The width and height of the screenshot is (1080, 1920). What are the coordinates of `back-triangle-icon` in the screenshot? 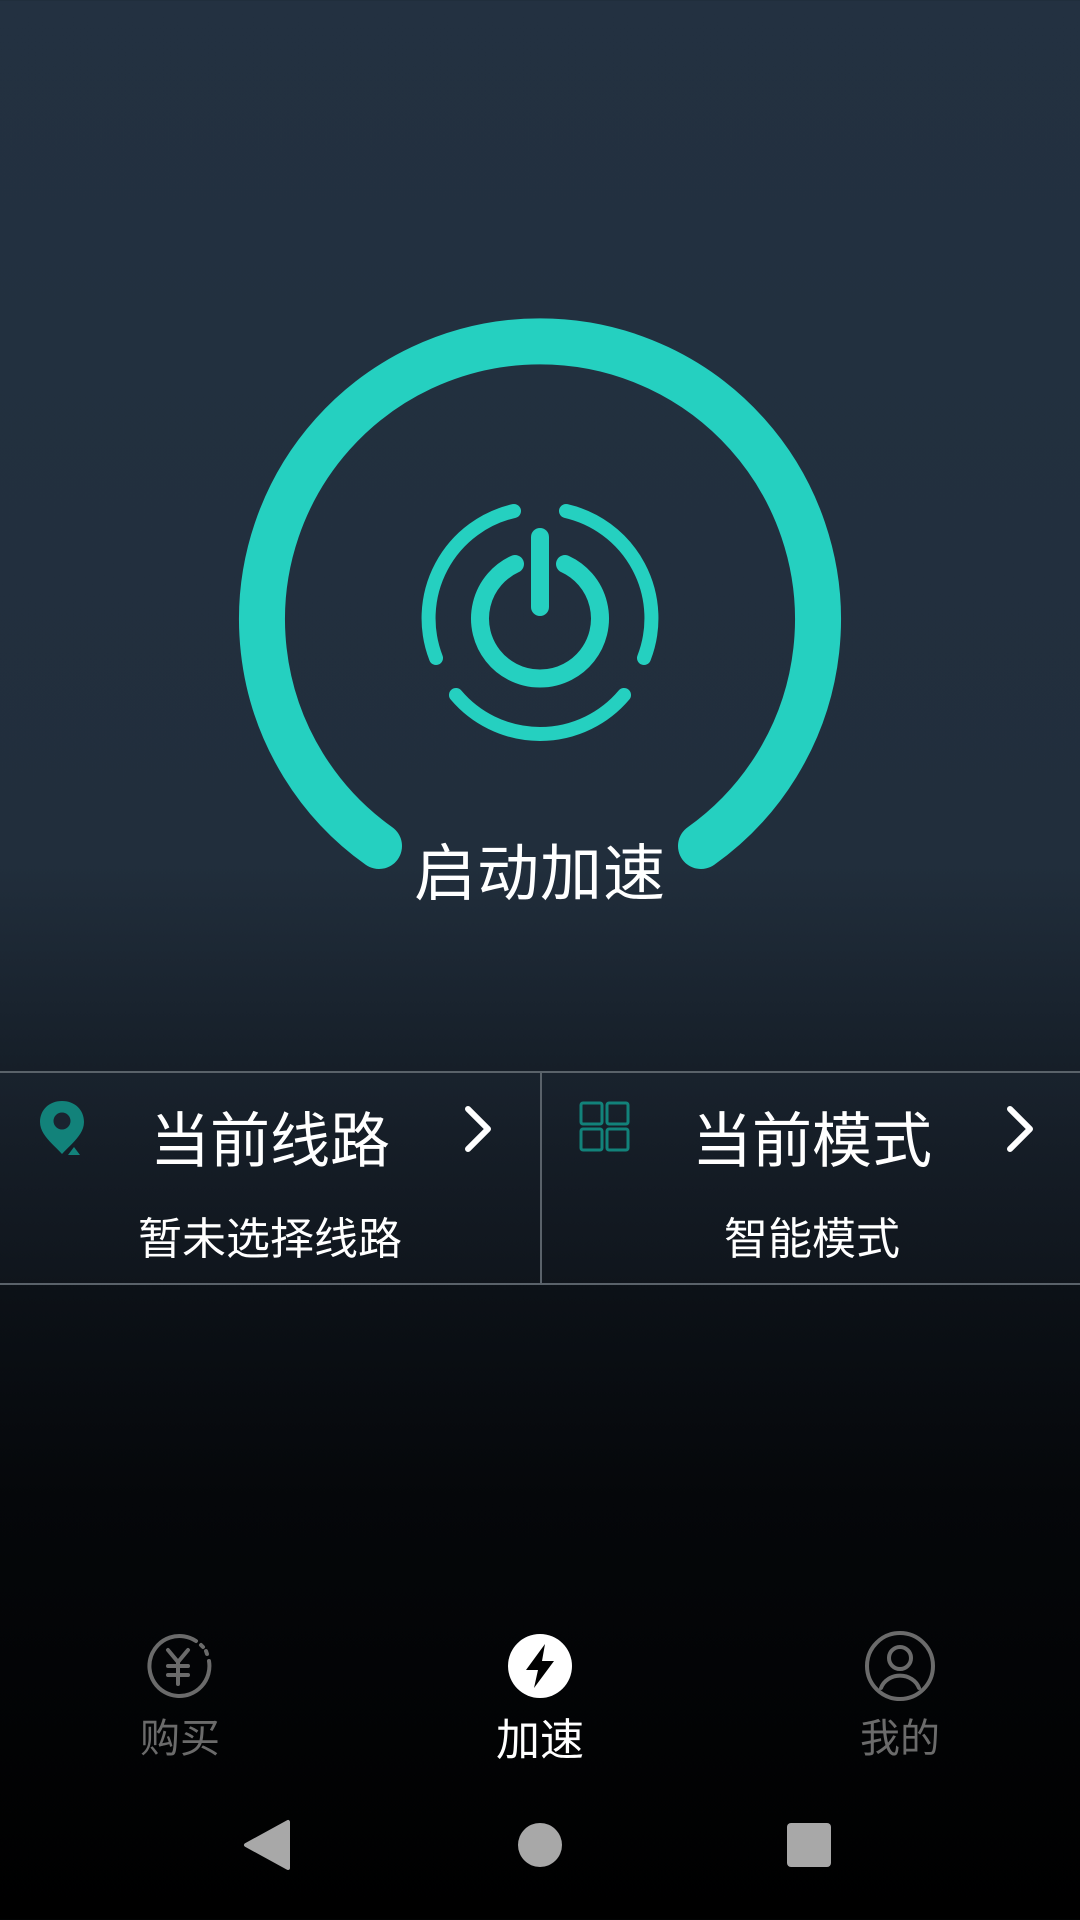 It's located at (267, 1845).